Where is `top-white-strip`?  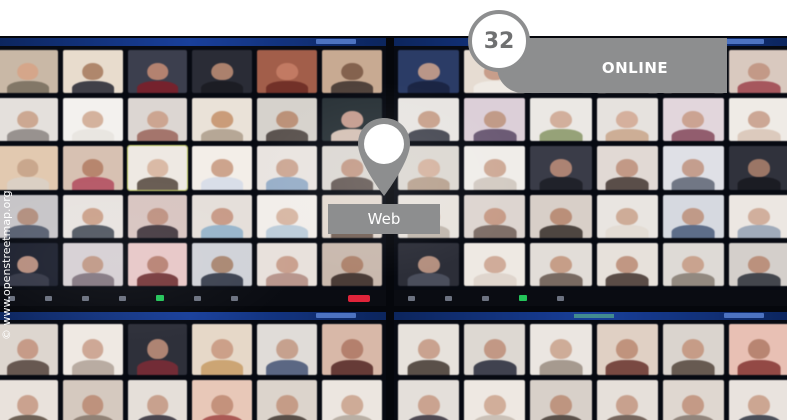
top-white-strip is located at coordinates (393, 18).